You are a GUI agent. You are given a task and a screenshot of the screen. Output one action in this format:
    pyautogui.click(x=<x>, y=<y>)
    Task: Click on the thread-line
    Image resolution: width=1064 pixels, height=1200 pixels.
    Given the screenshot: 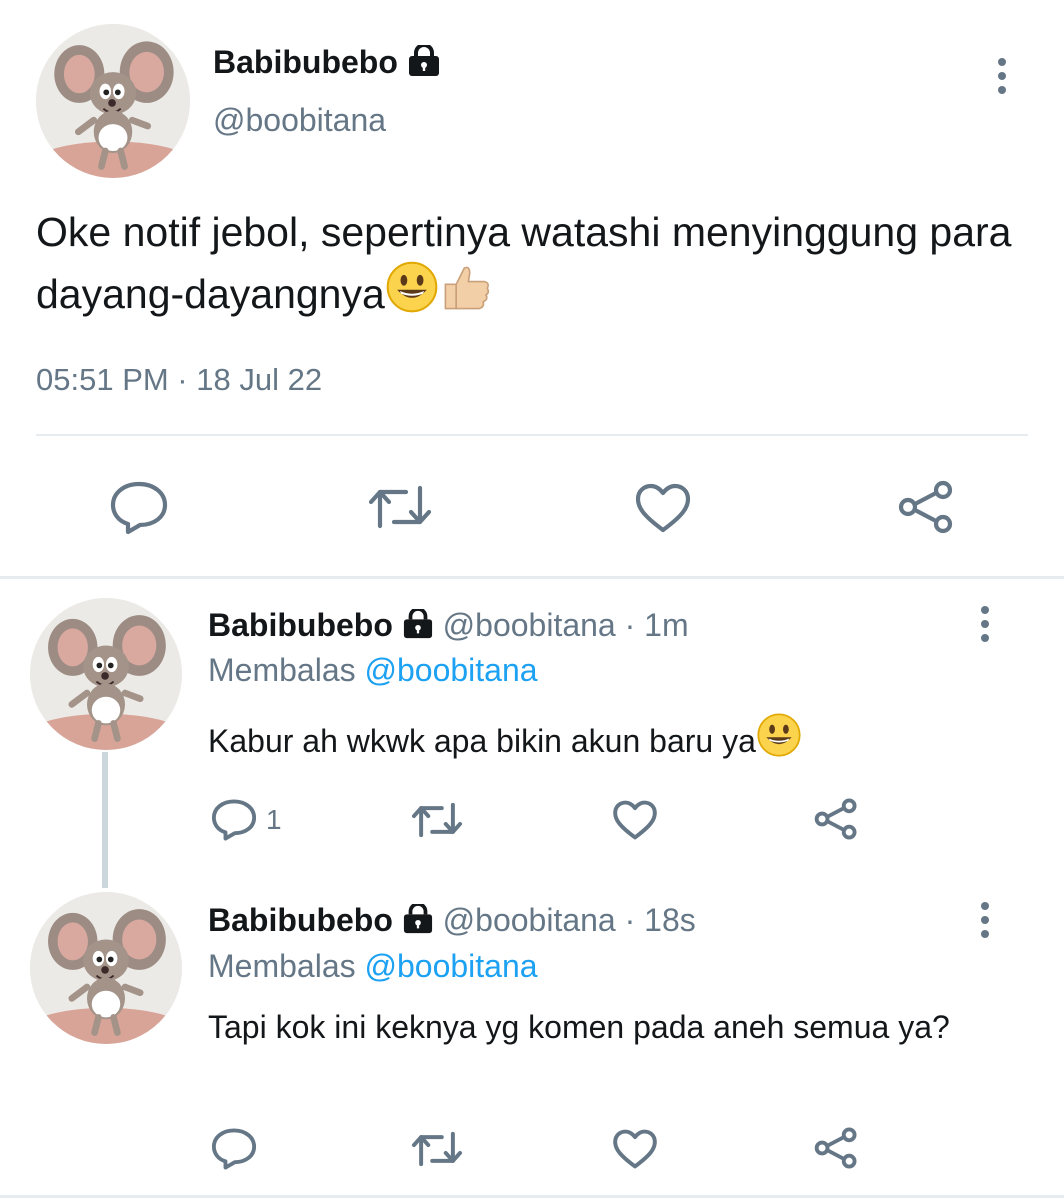 What is the action you would take?
    pyautogui.click(x=105, y=820)
    